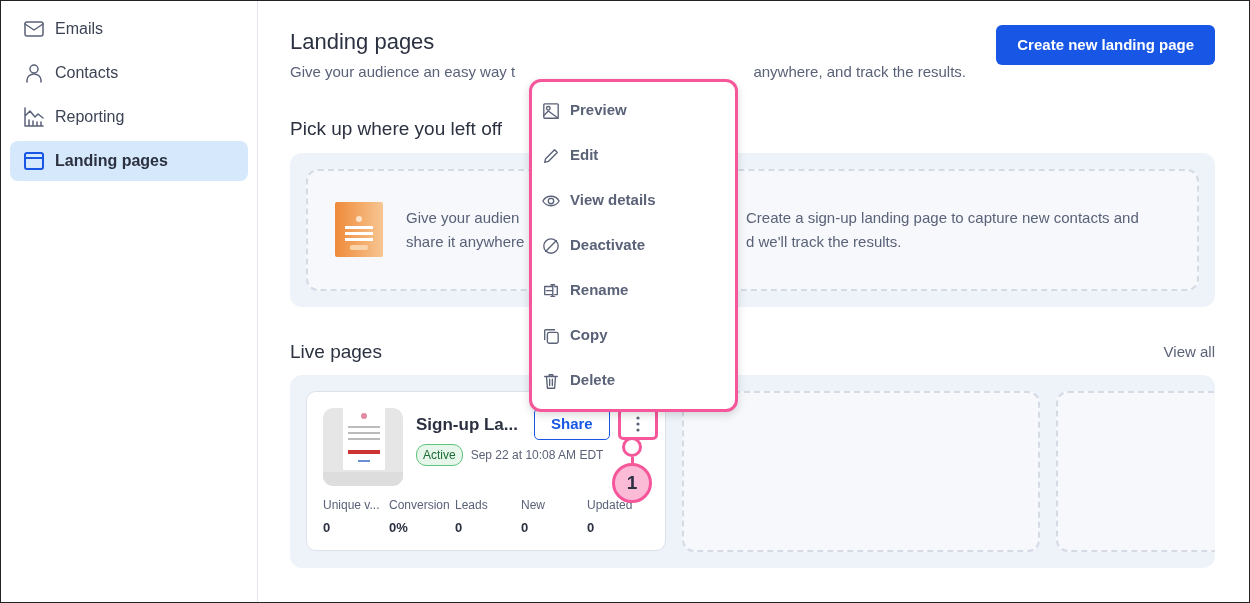 This screenshot has width=1250, height=603. Describe the element at coordinates (129, 161) in the screenshot. I see `sidebar-item: Landing pages` at that location.